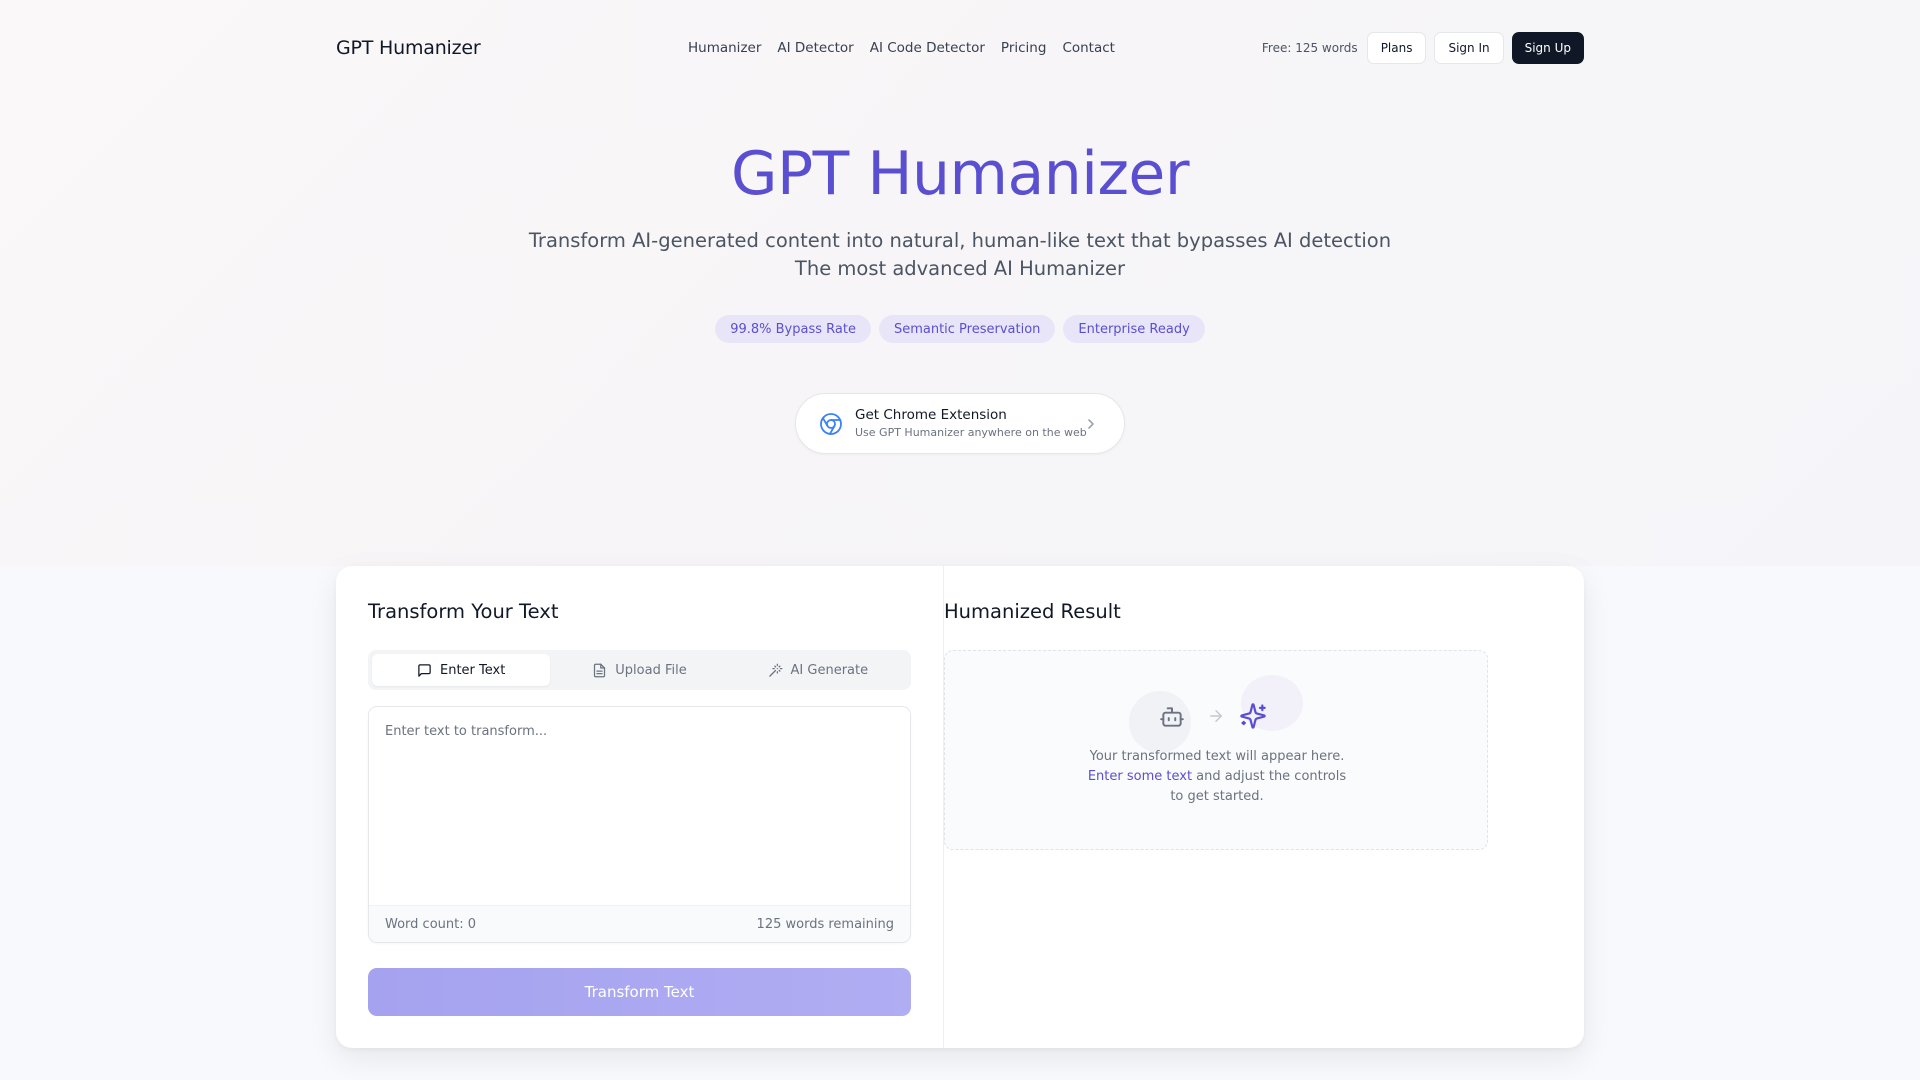 Image resolution: width=1920 pixels, height=1080 pixels. What do you see at coordinates (967, 329) in the screenshot?
I see `badge-semantic-preservation: Semantic Preservation` at bounding box center [967, 329].